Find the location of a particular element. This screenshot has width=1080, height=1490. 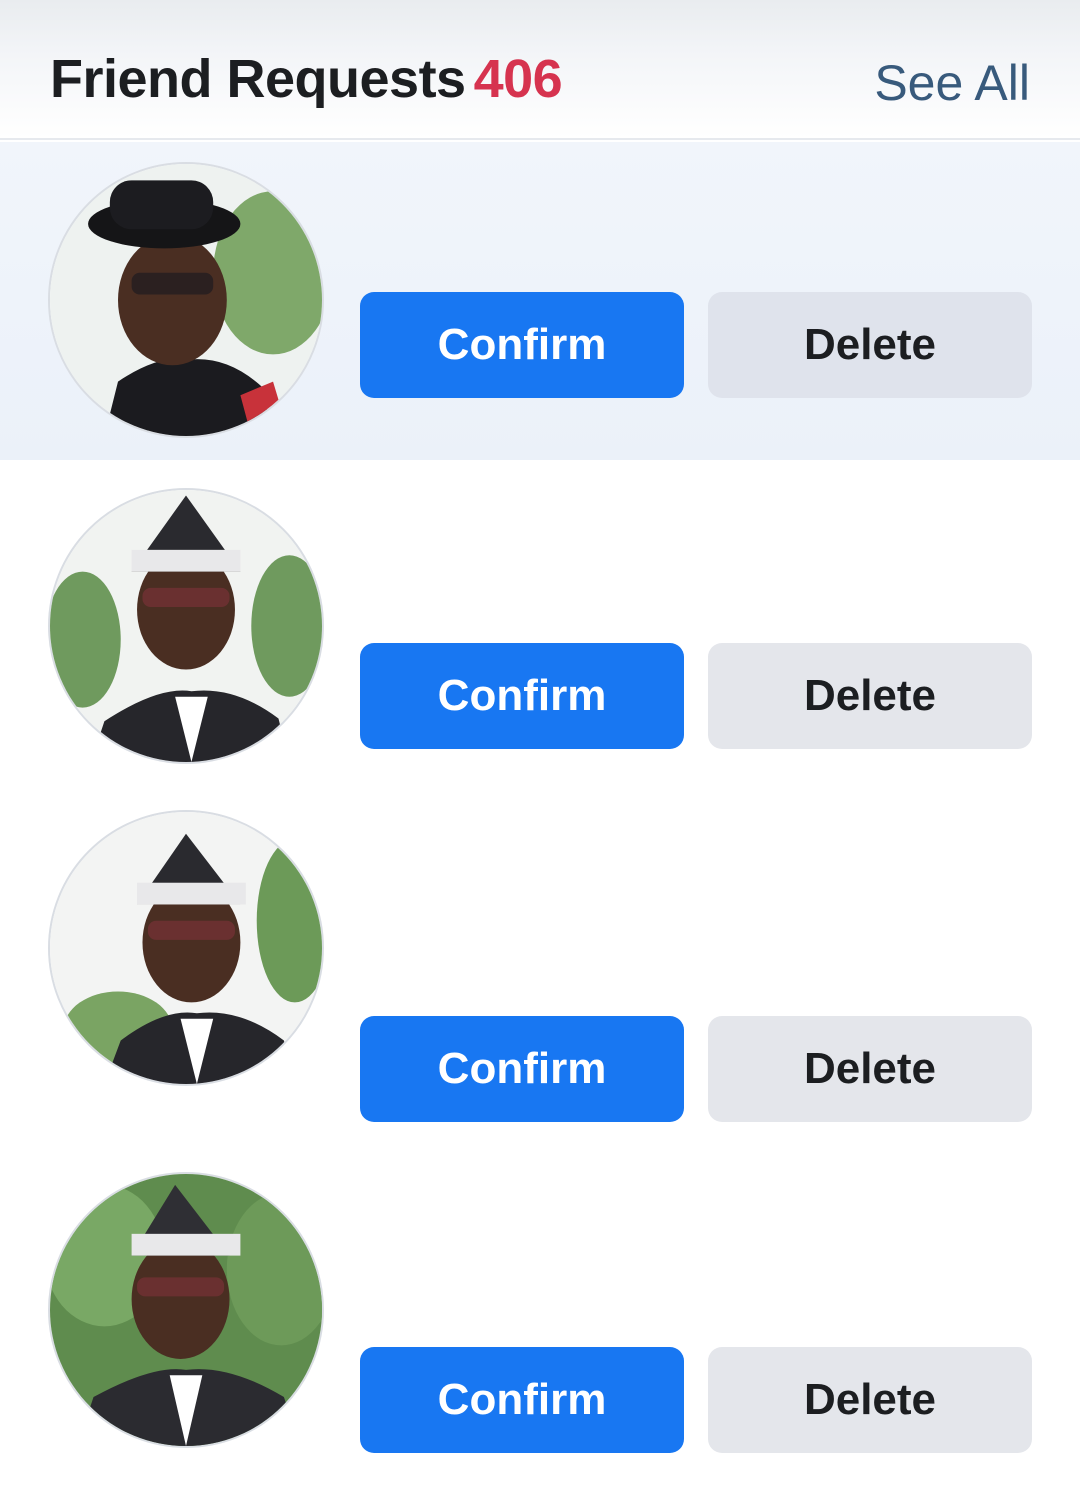

friend-requests-header: Friend Requests 406 See All is located at coordinates (540, 70).